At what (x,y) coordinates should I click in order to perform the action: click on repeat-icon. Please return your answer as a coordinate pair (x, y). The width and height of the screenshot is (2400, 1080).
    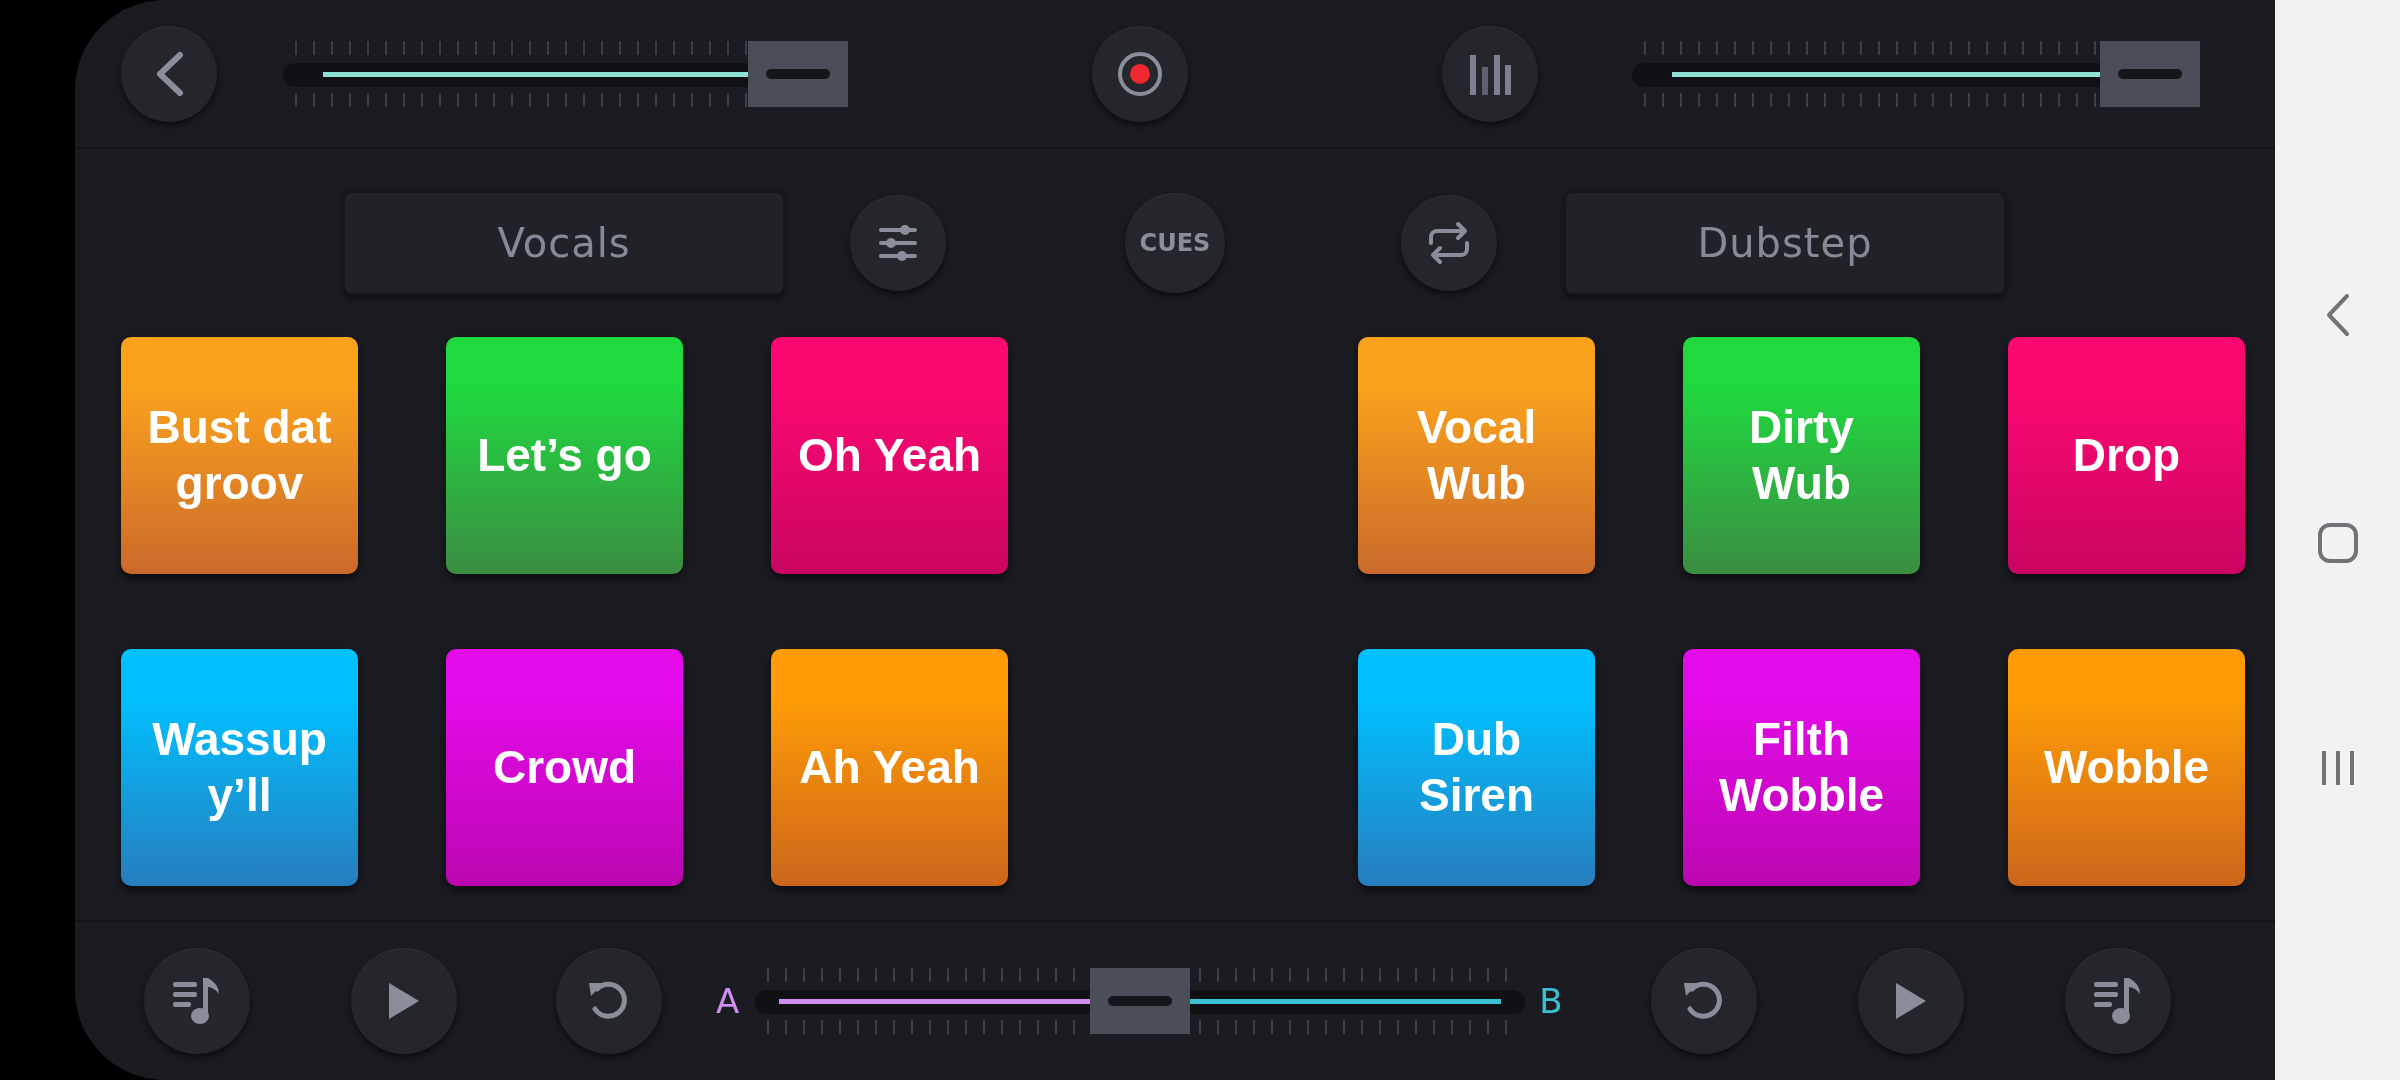
    Looking at the image, I should click on (1449, 243).